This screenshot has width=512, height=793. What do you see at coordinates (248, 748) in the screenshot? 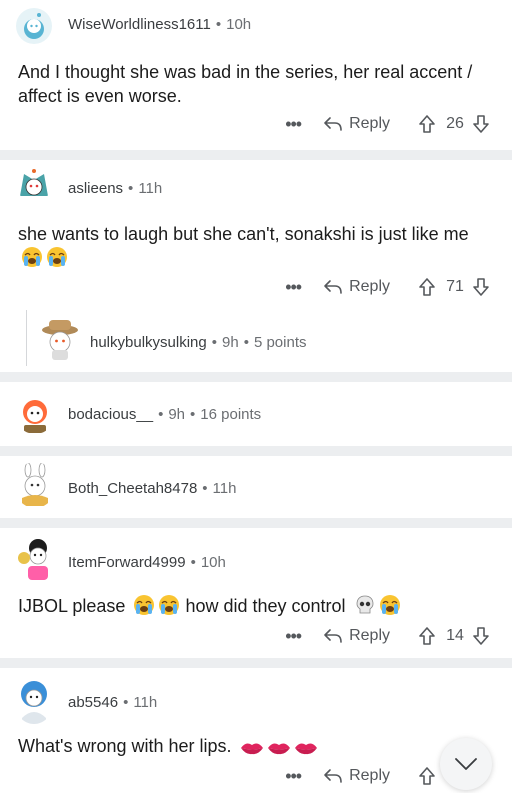
I see `comment-text: What's wrong with her lips.` at bounding box center [248, 748].